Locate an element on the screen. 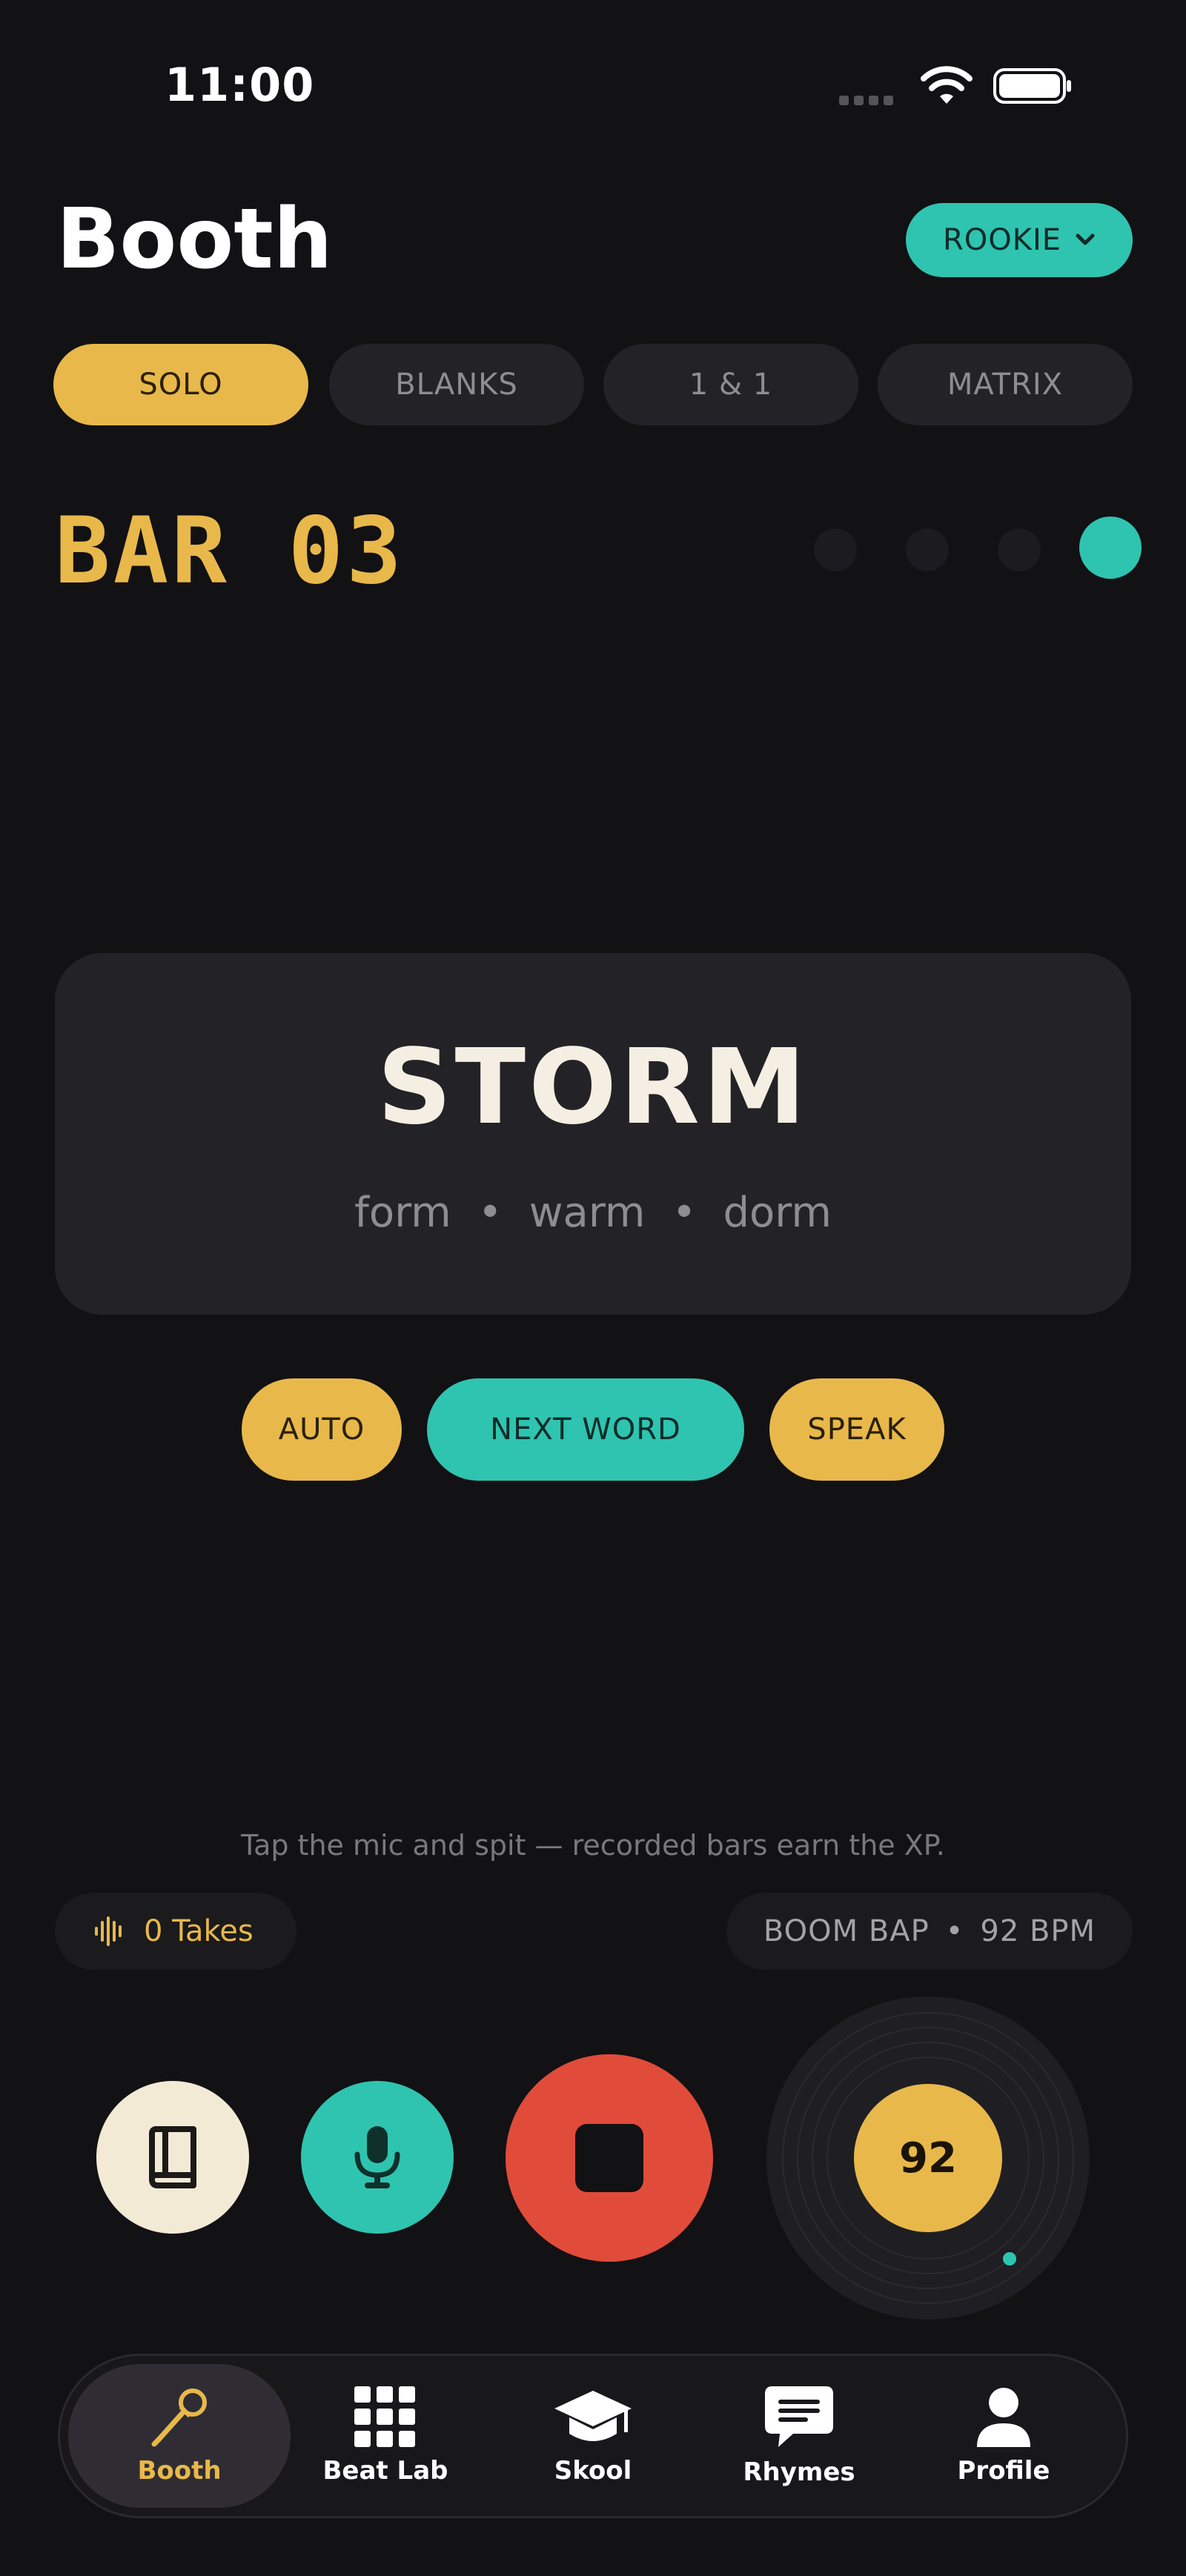 This screenshot has width=1186, height=2576. rhyme-list: form • warm • dorm is located at coordinates (593, 1213).